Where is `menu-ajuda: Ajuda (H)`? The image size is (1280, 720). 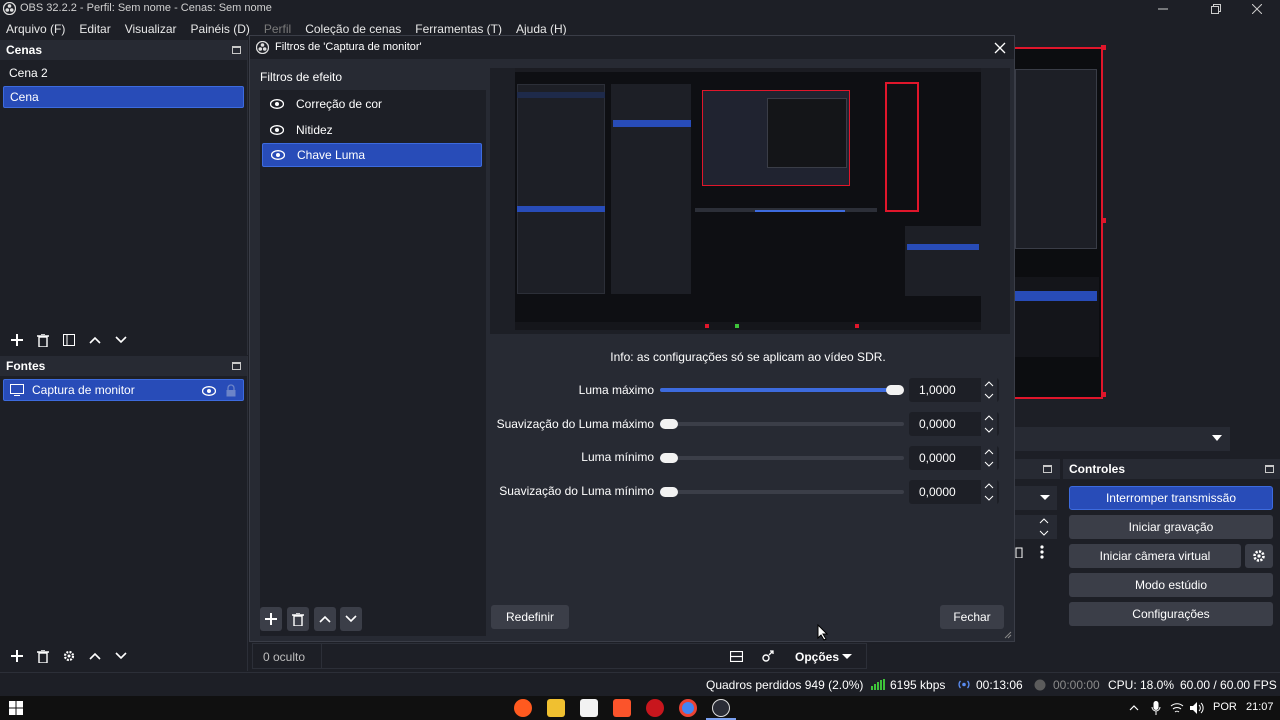 menu-ajuda: Ajuda (H) is located at coordinates (541, 29).